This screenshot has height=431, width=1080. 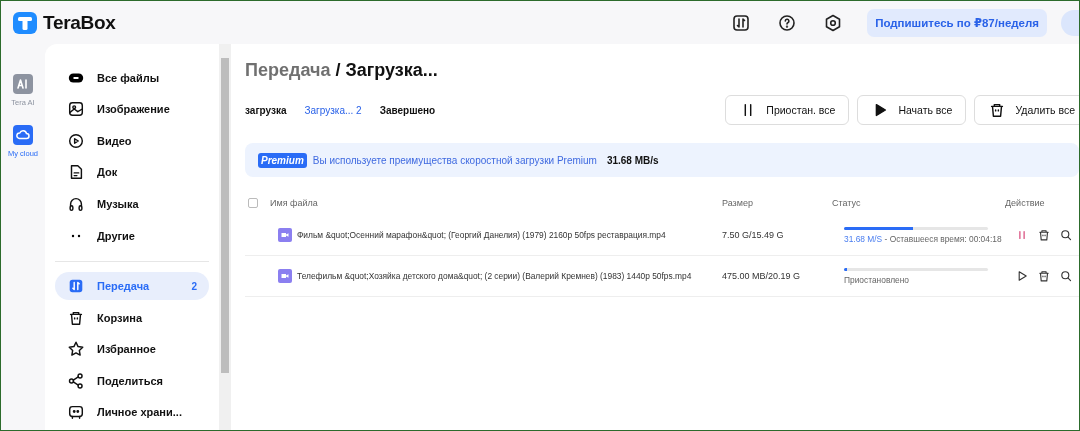 What do you see at coordinates (847, 202) in the screenshot?
I see `column-header: Статус` at bounding box center [847, 202].